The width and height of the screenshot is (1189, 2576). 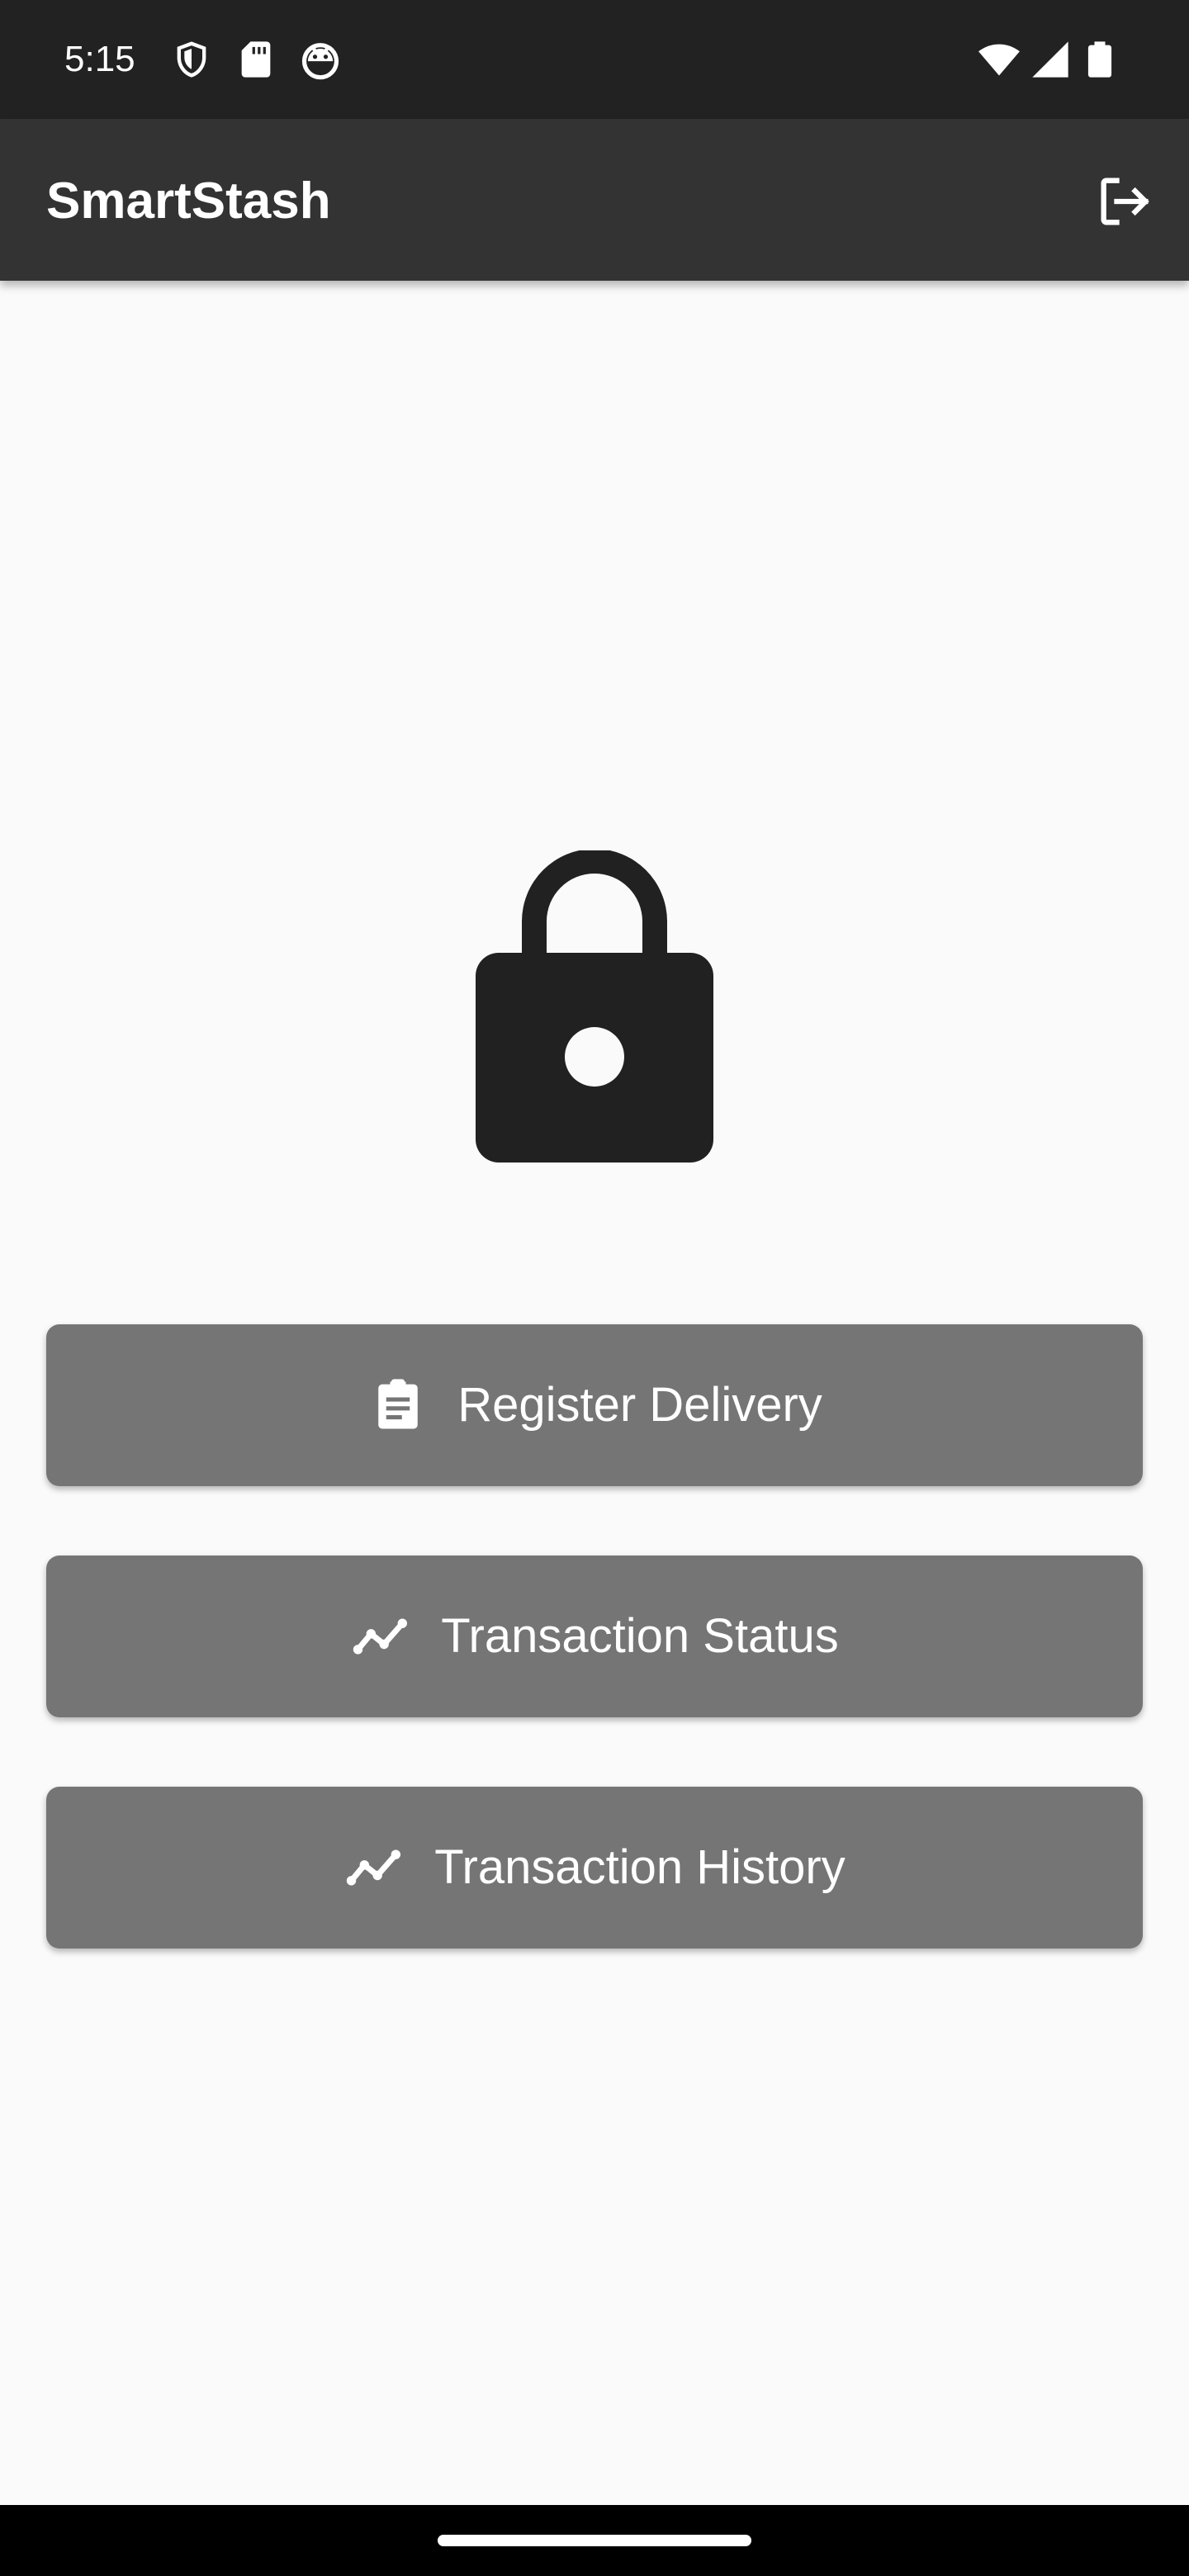 I want to click on logout-button, so click(x=1124, y=201).